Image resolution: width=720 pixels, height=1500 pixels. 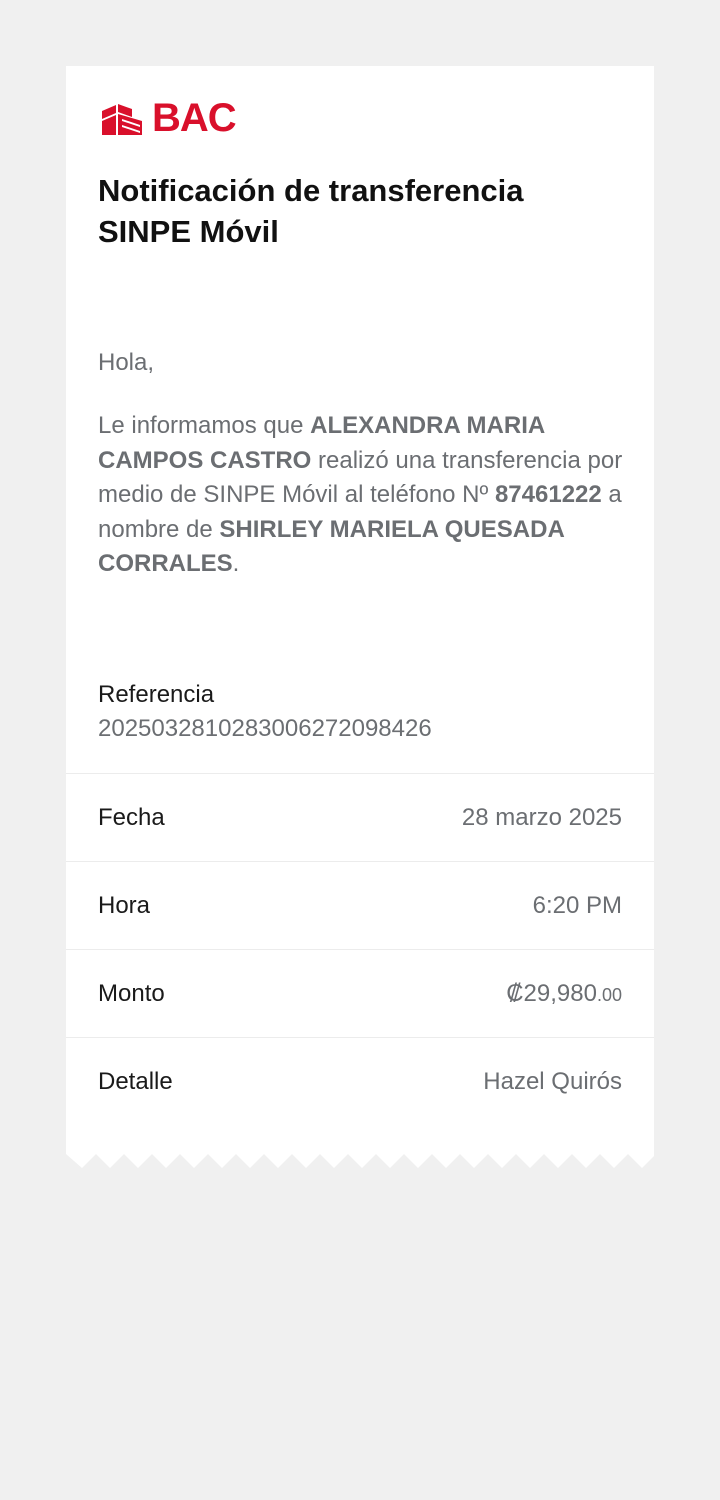 I want to click on time-row: Hora 6:20 PM, so click(x=360, y=905).